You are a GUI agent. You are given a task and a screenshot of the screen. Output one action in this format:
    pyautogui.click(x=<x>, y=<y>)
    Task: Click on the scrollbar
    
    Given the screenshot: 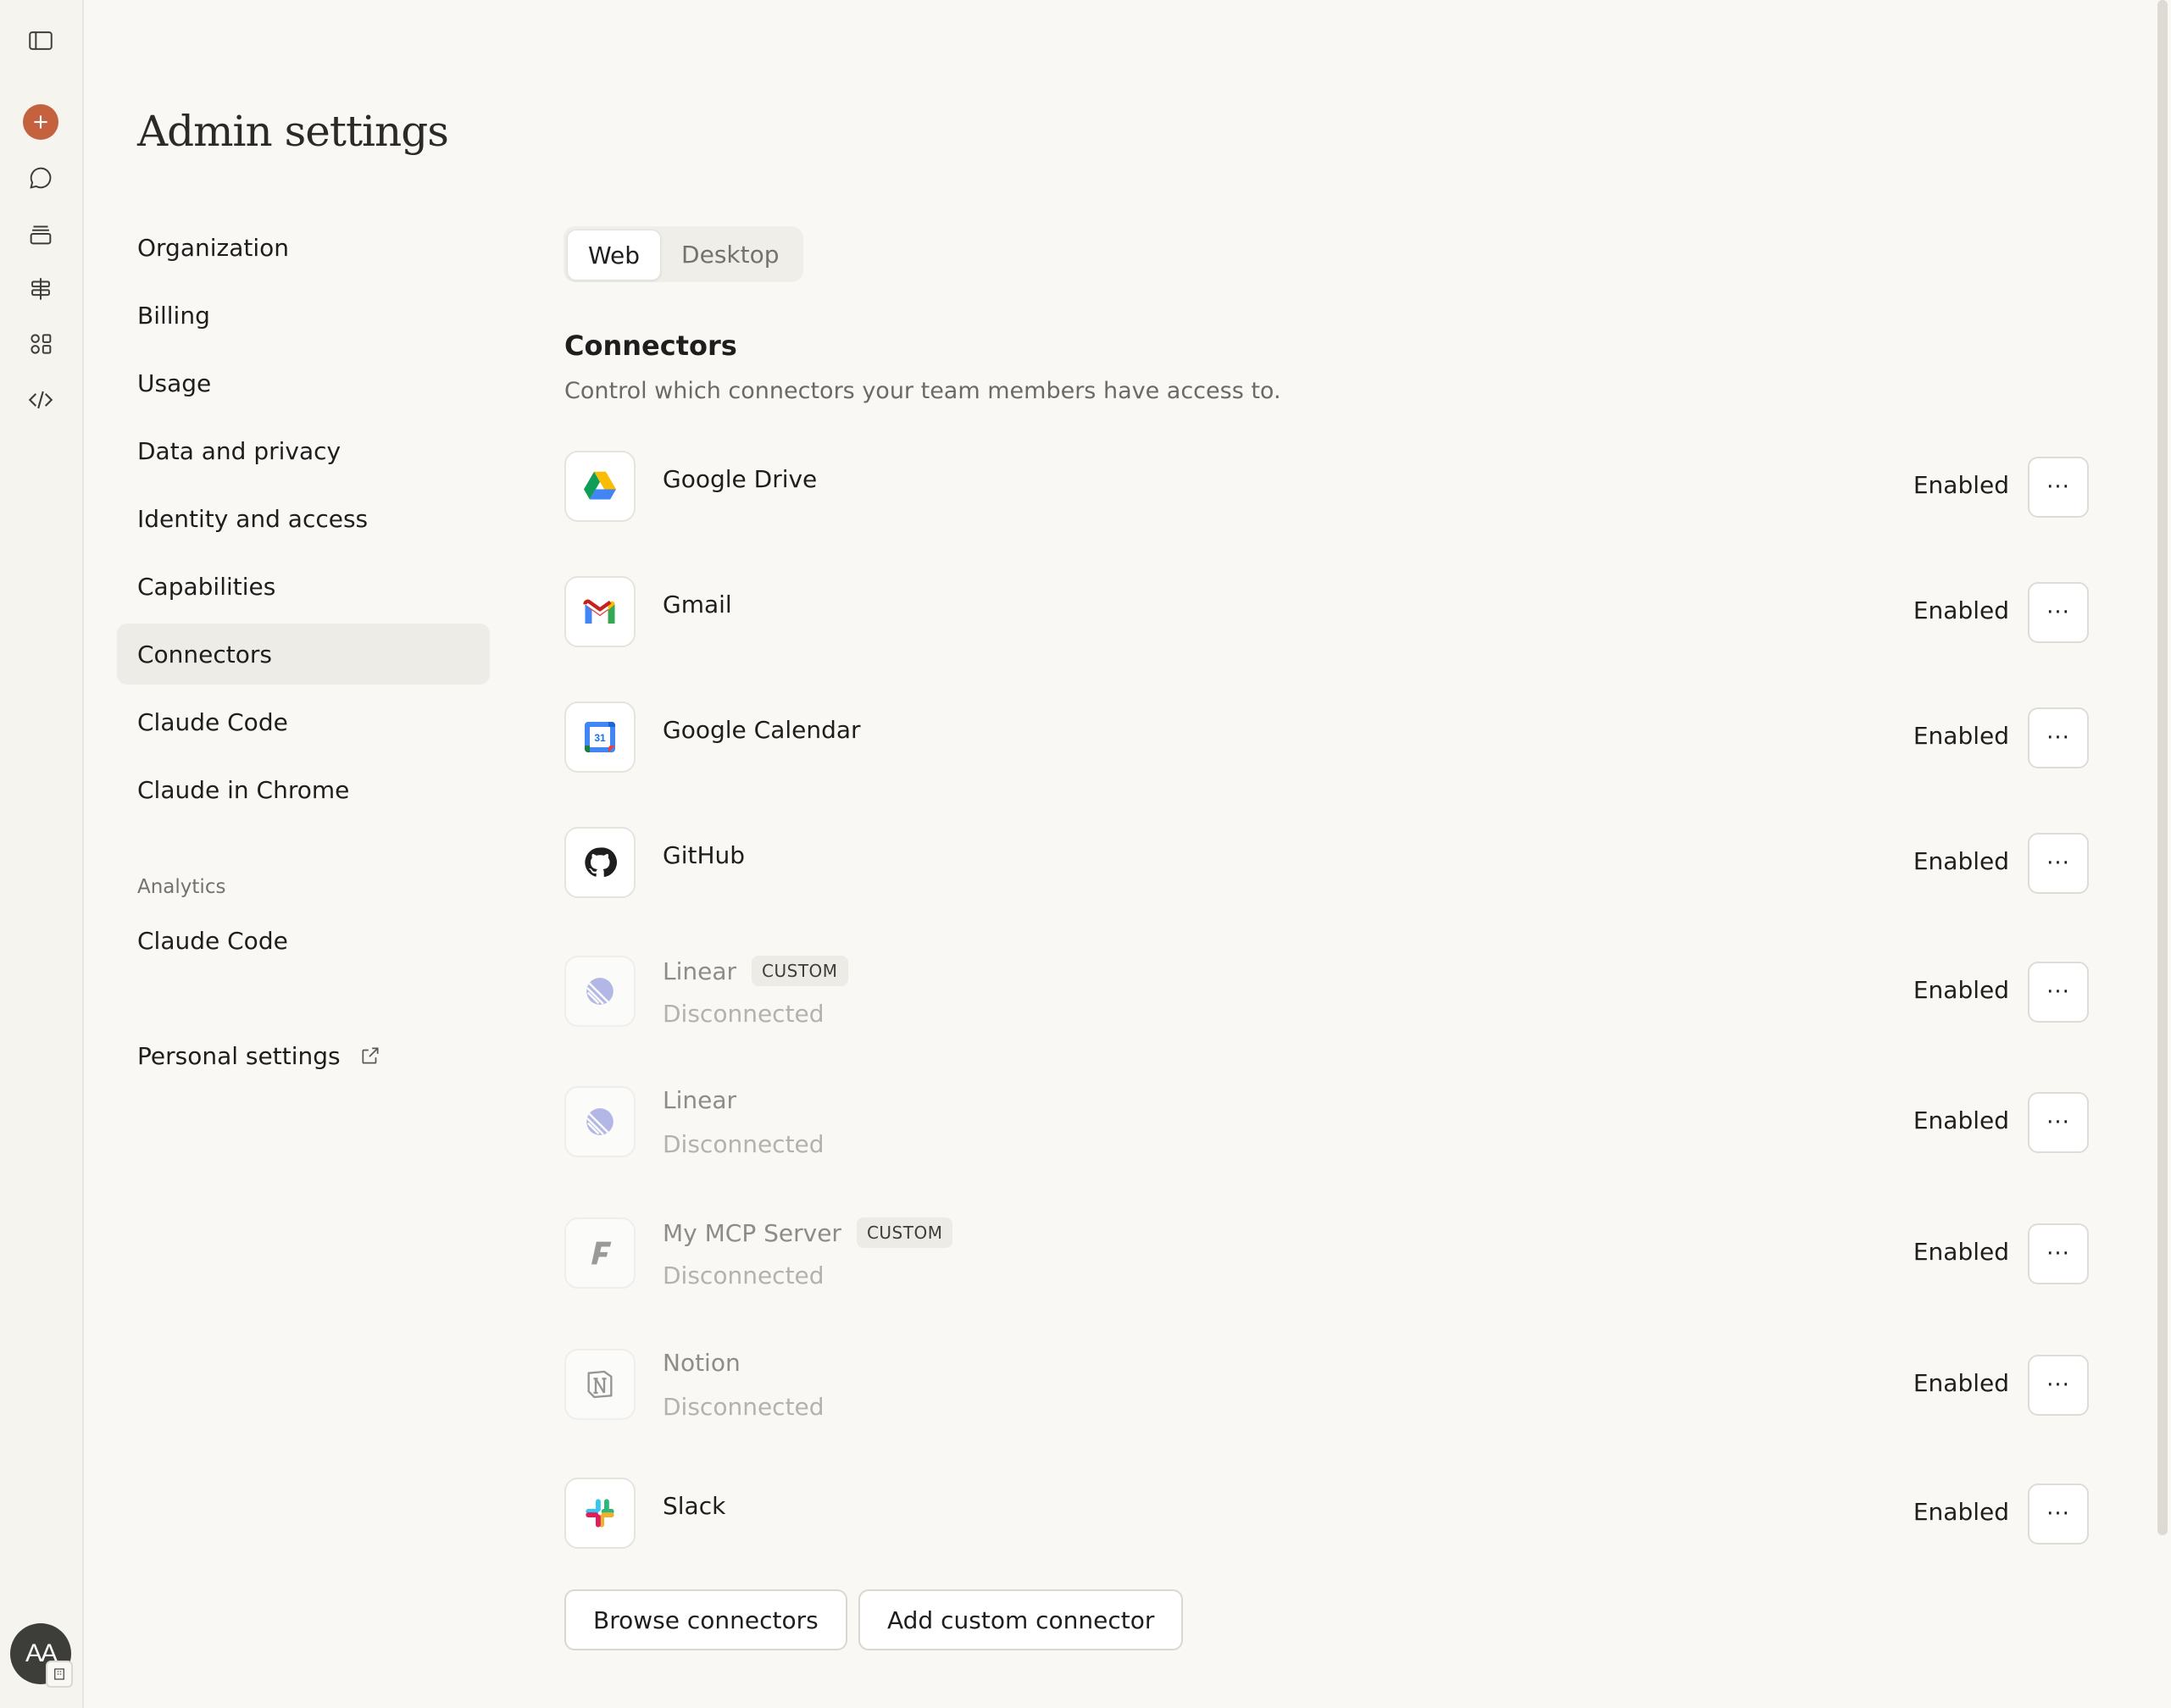 What is the action you would take?
    pyautogui.click(x=2162, y=767)
    